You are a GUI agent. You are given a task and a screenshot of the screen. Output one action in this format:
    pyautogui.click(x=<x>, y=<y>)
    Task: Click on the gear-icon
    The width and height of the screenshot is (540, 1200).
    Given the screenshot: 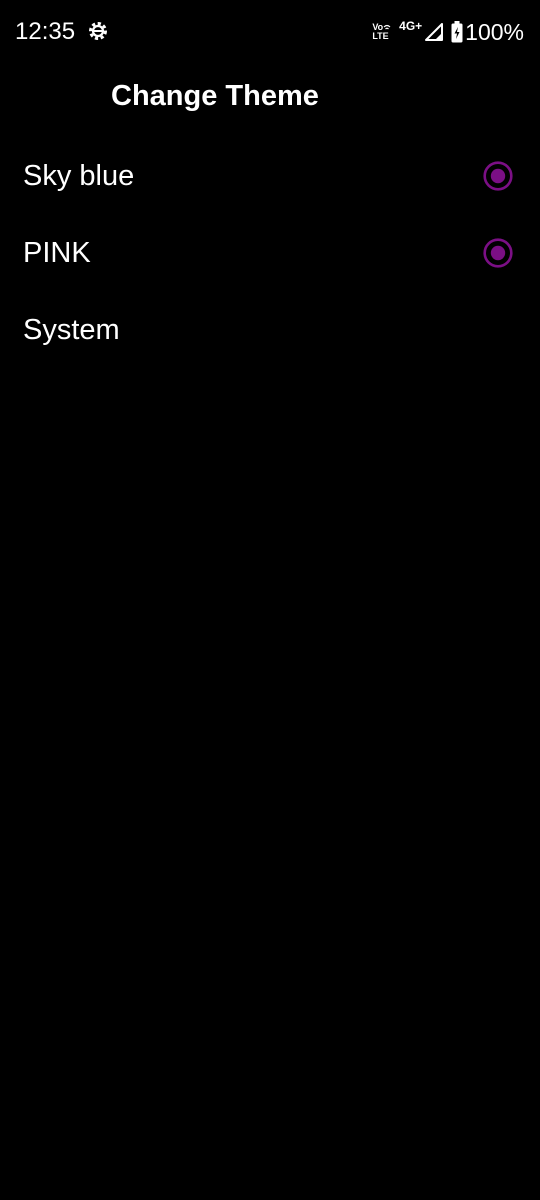 What is the action you would take?
    pyautogui.click(x=98, y=31)
    